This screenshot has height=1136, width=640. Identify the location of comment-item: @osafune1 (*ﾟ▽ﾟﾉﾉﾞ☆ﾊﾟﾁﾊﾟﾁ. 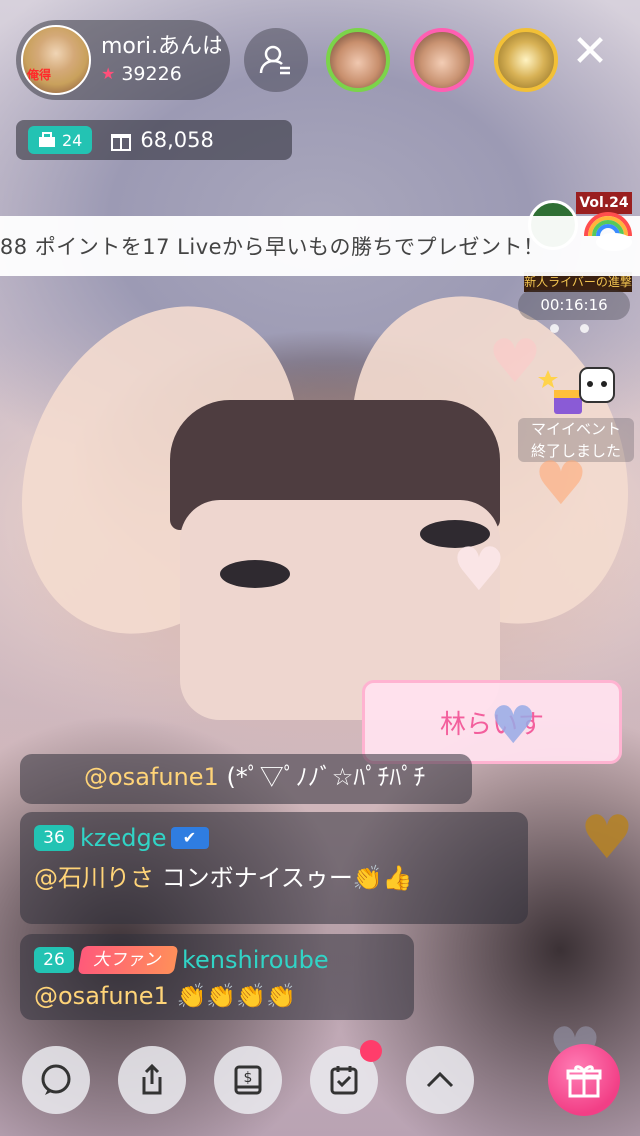
(246, 779).